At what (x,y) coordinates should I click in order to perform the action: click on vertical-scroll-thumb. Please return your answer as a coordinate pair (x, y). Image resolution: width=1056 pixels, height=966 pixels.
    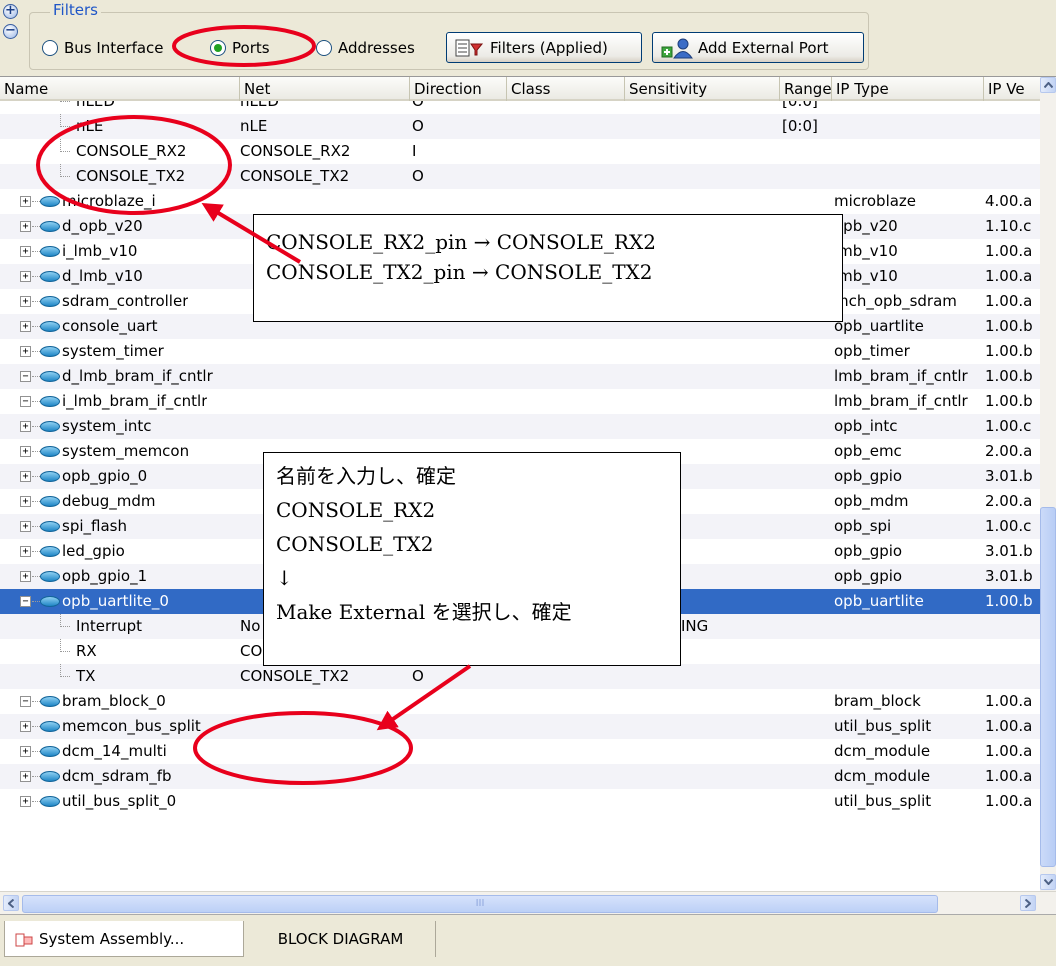
    Looking at the image, I should click on (1048, 687).